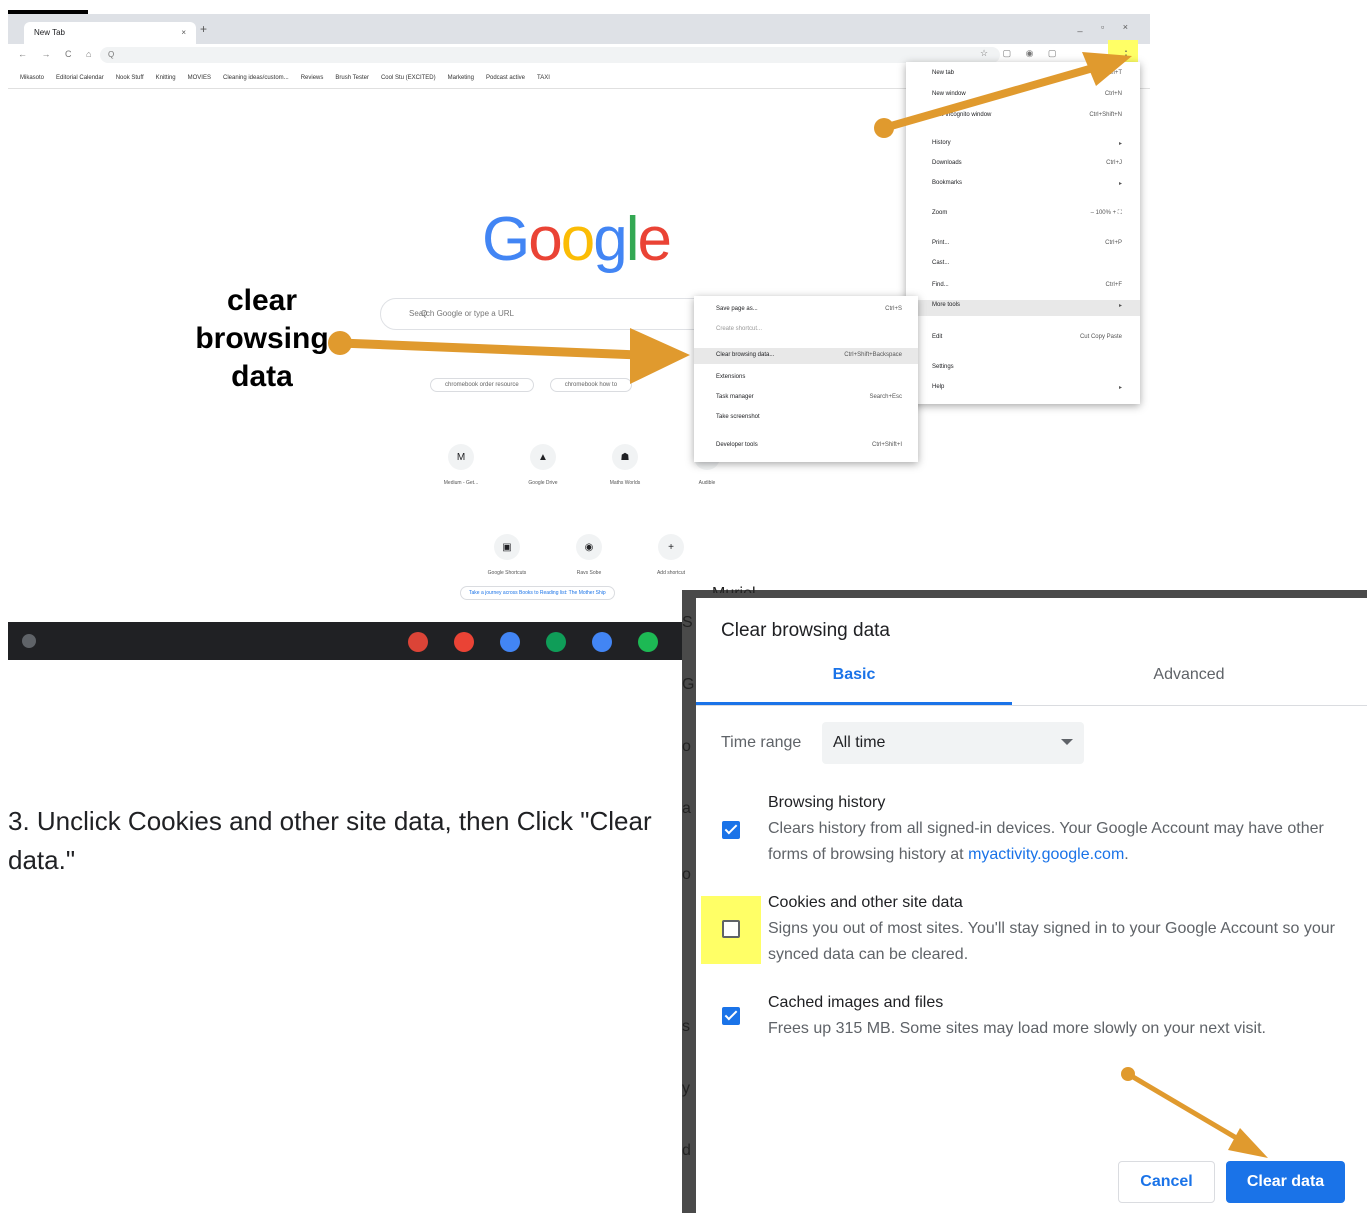  Describe the element at coordinates (1032, 387) in the screenshot. I see `main-menu-item: Help ▸` at that location.